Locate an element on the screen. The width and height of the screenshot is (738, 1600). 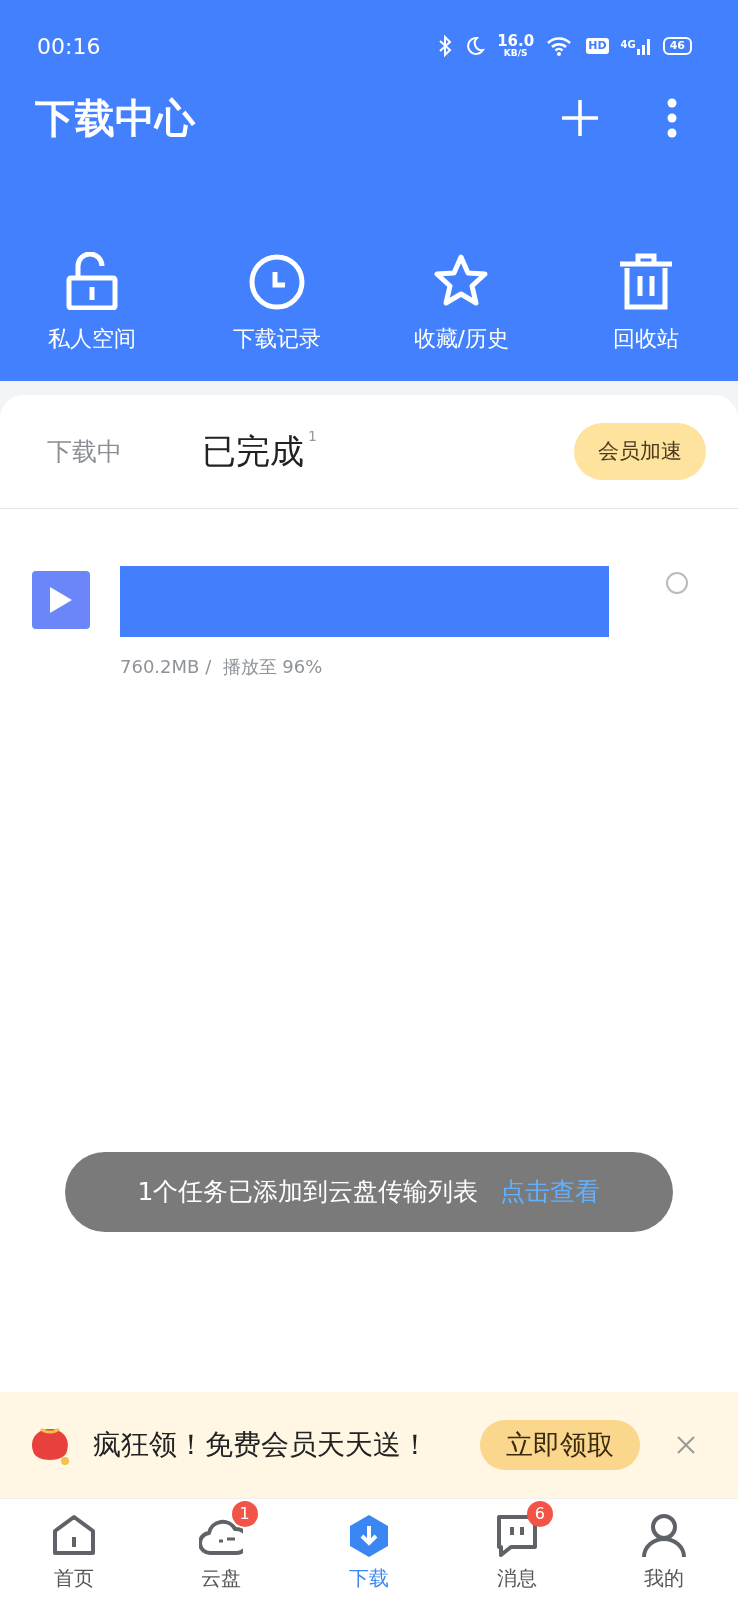
page-title: 下载中心 is located at coordinates (115, 118).